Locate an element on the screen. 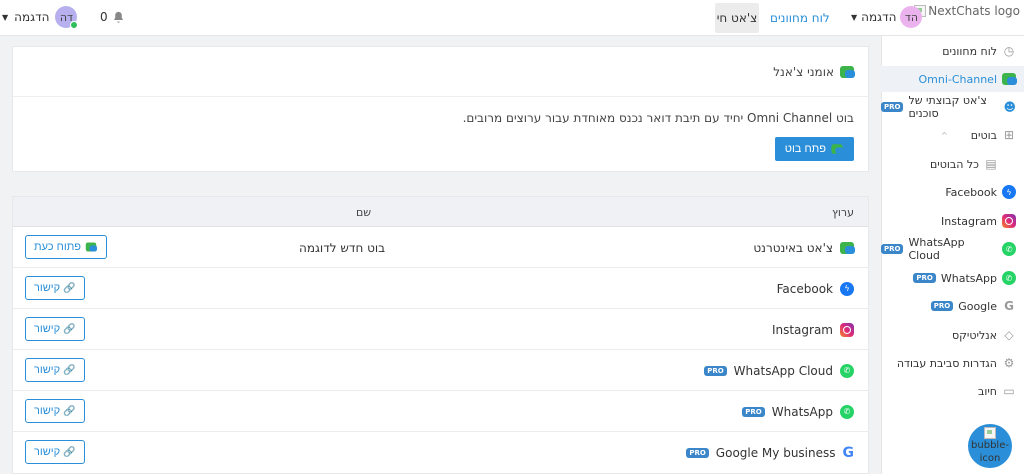  channel-name: Google My business is located at coordinates (775, 452).